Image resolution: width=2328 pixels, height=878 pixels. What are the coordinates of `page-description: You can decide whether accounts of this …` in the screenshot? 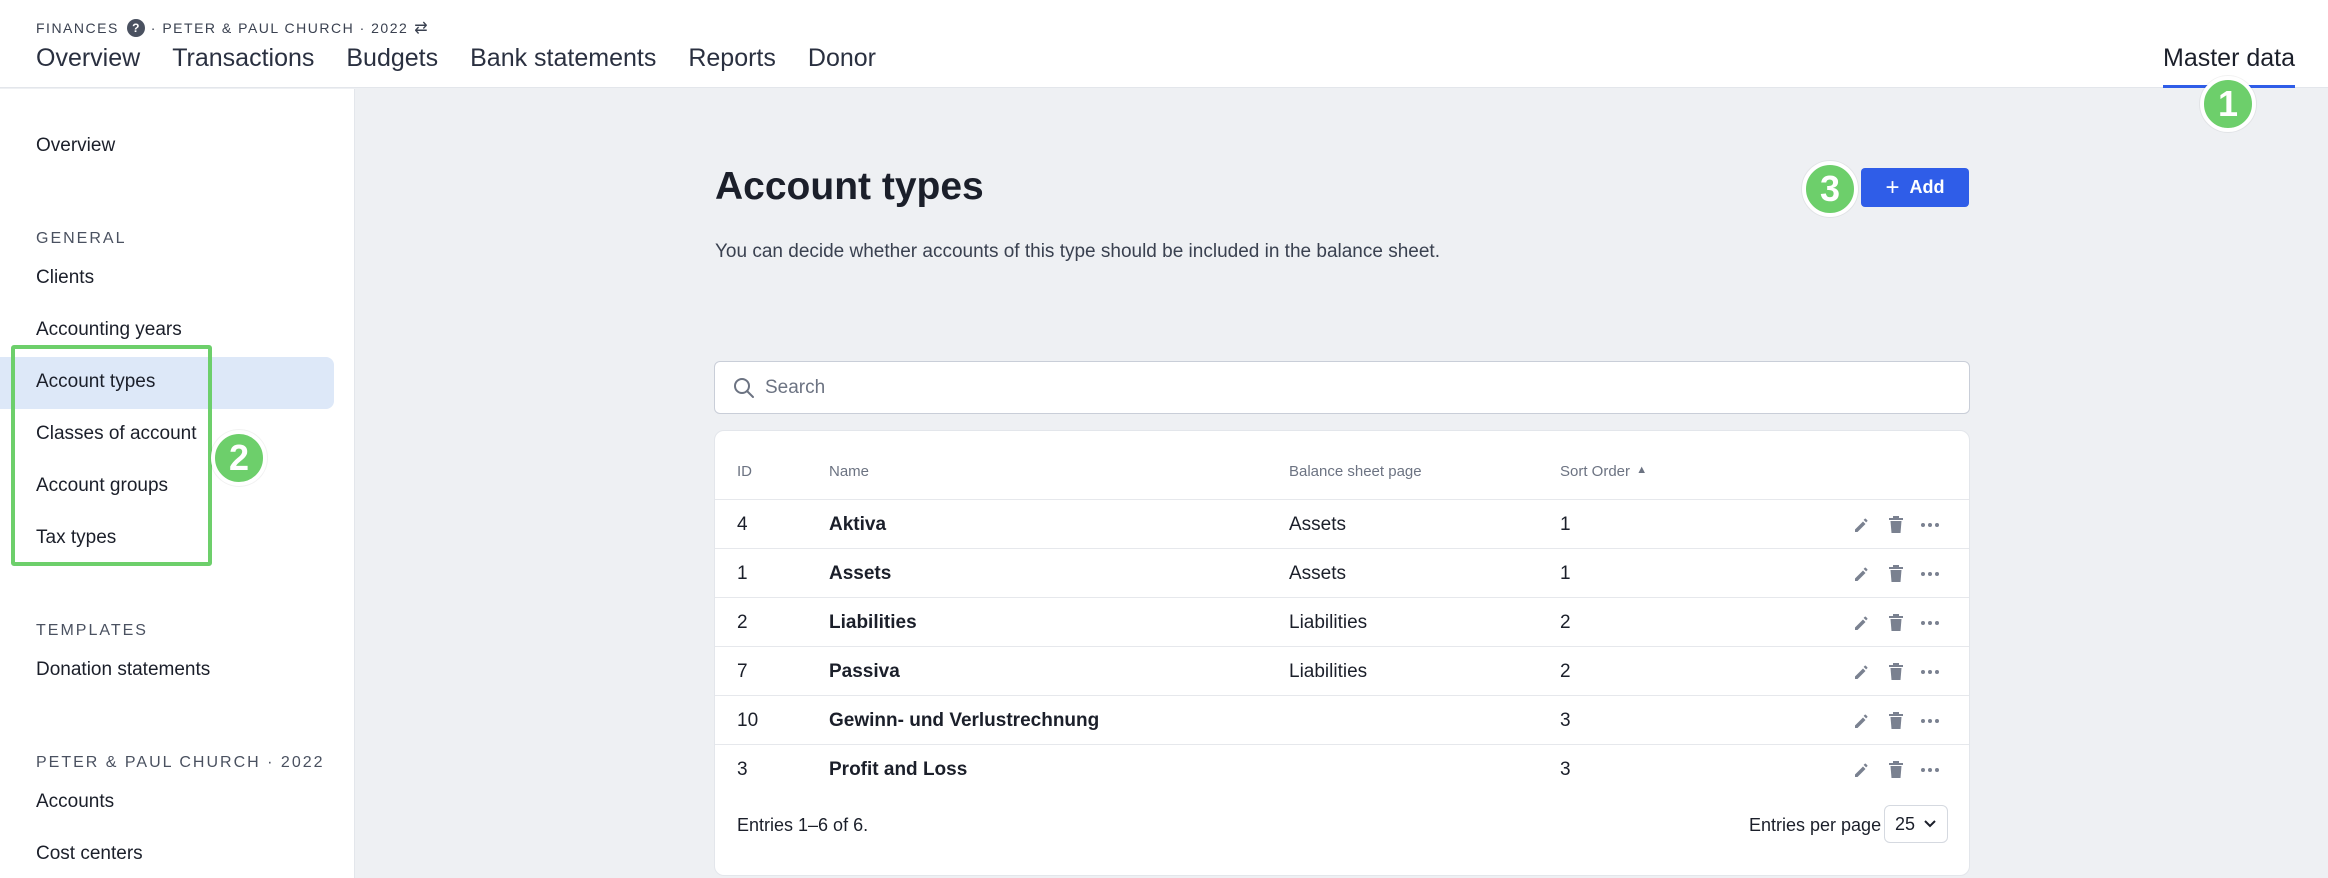 It's located at (1077, 251).